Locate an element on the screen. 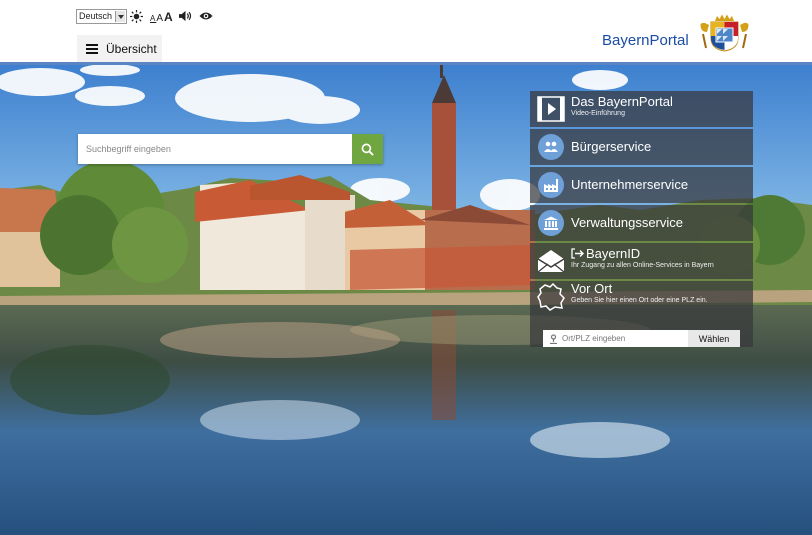  speaker-icon is located at coordinates (184, 16).